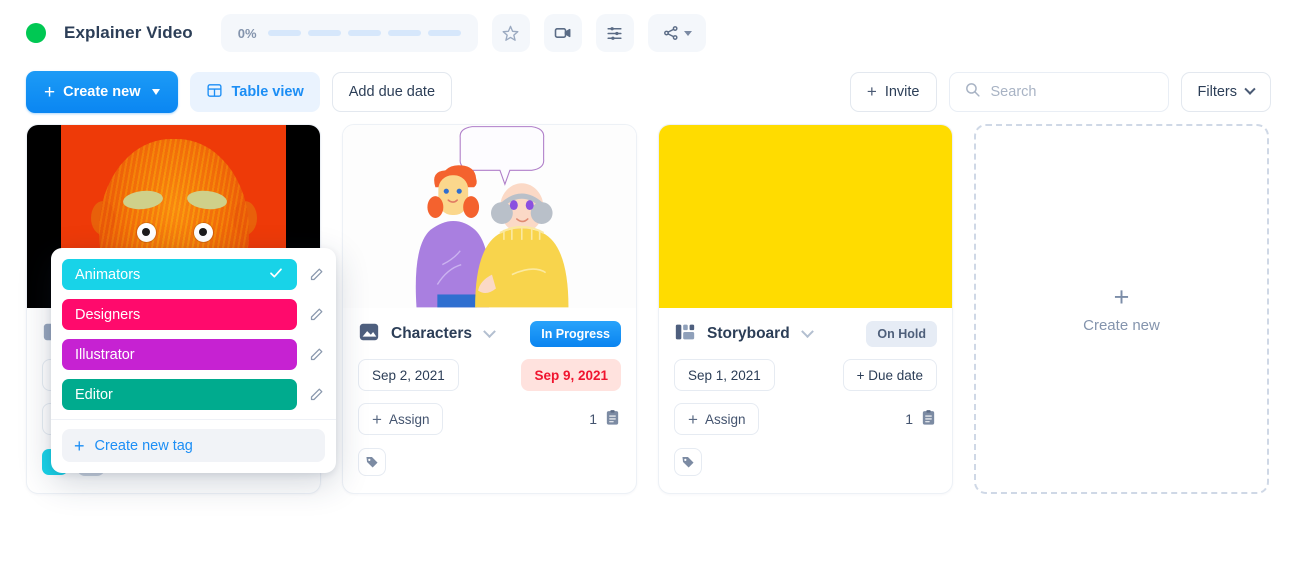 The height and width of the screenshot is (582, 1297). I want to click on create-new-tag-label: Create new tag, so click(143, 445).